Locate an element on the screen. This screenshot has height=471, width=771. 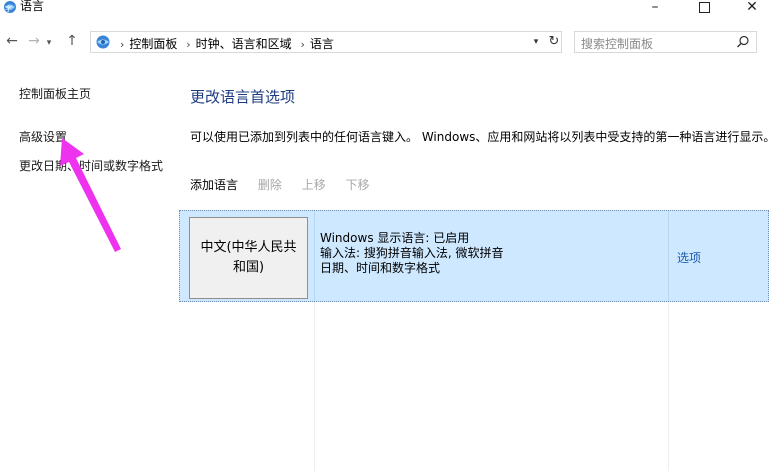
close-button: ✕ is located at coordinates (752, 9).